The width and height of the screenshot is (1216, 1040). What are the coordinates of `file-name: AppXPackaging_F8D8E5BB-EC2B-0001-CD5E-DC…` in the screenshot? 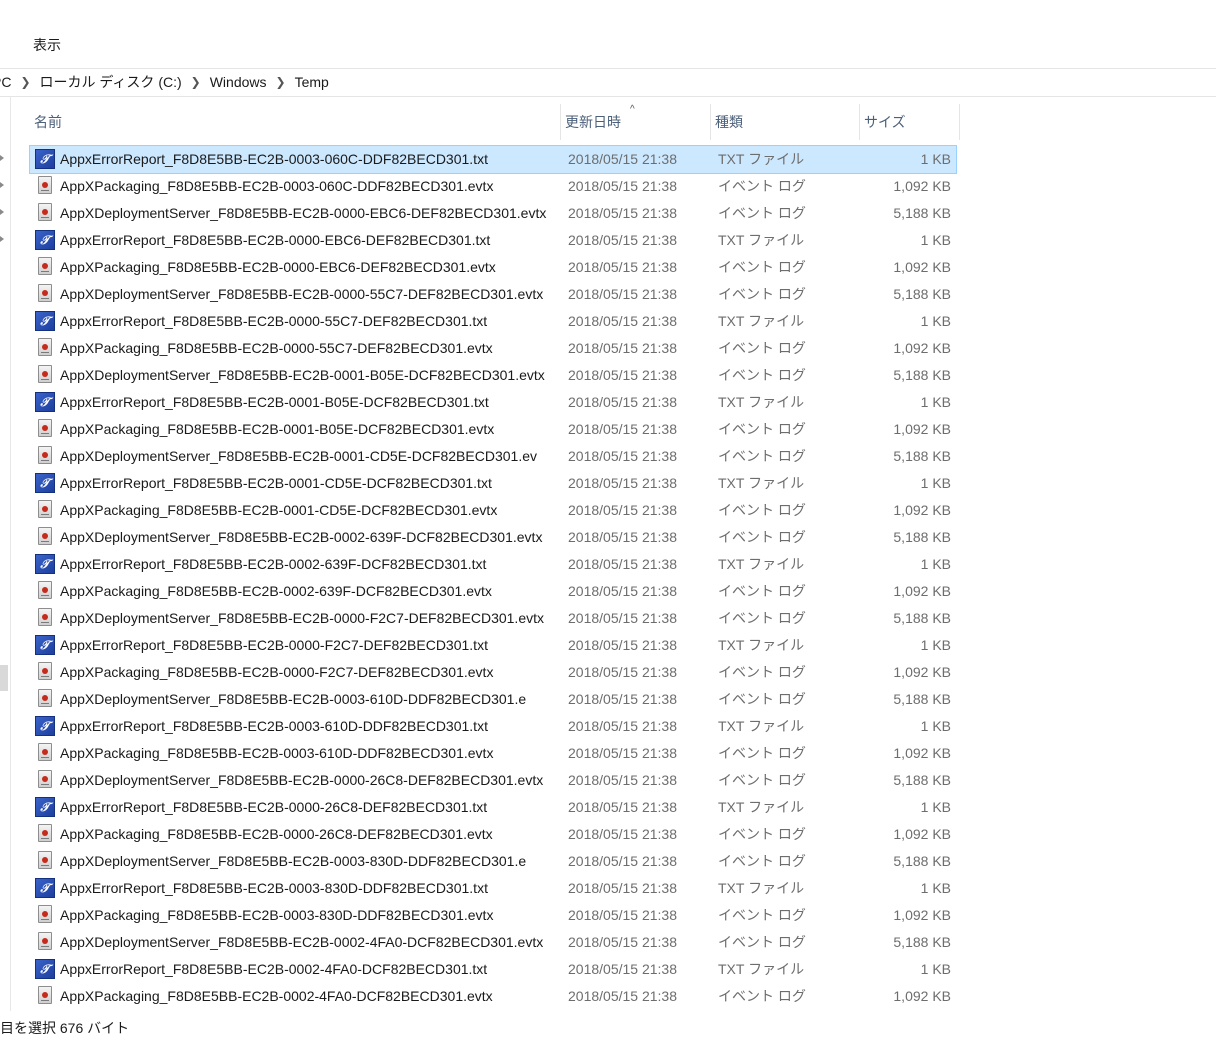 It's located at (279, 510).